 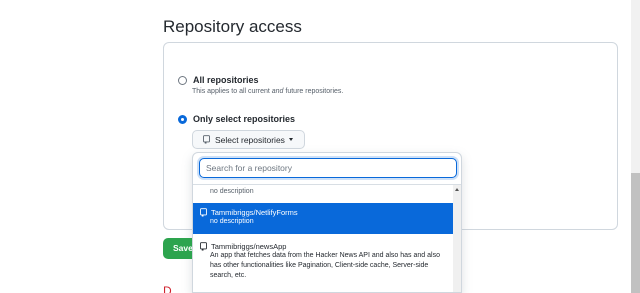 What do you see at coordinates (167, 289) in the screenshot?
I see `danger-heading-peek: D` at bounding box center [167, 289].